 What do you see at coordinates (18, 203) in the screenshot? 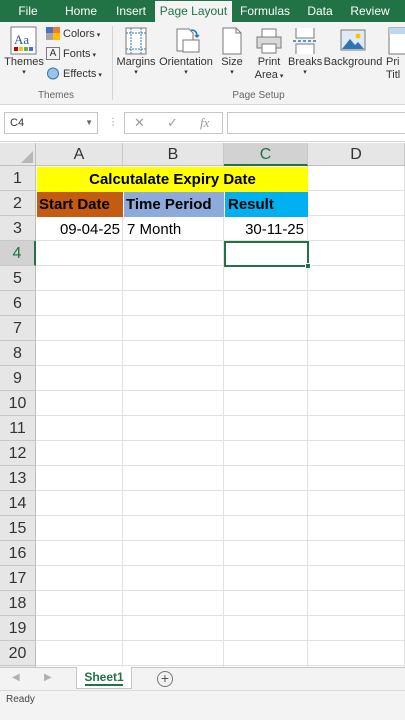
I see `row-header-2: 2` at bounding box center [18, 203].